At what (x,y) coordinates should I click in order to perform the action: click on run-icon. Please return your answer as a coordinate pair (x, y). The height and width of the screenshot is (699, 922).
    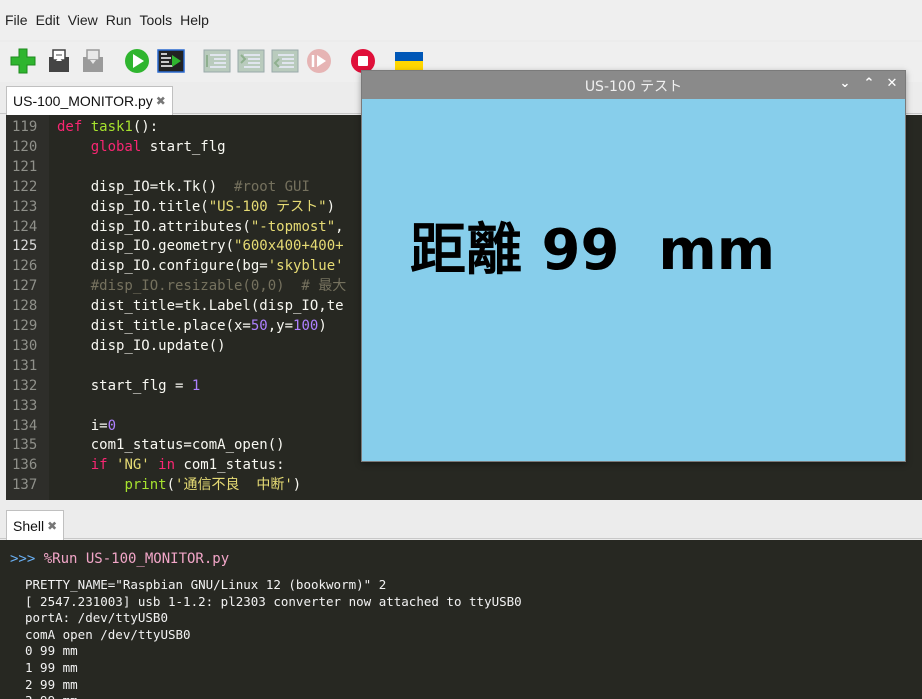
    Looking at the image, I should click on (137, 61).